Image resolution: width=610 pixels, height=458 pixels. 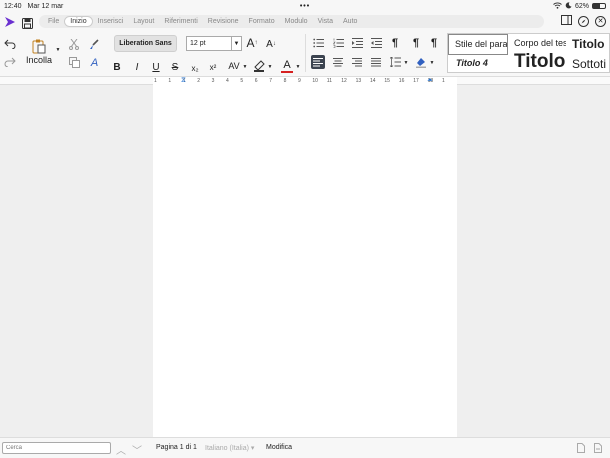 I want to click on multitasking-dots: •••, so click(x=305, y=6).